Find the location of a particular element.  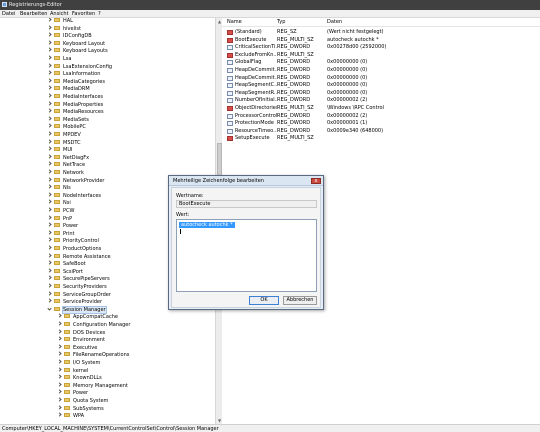

tree-item: LsaInformation is located at coordinates (73, 74).